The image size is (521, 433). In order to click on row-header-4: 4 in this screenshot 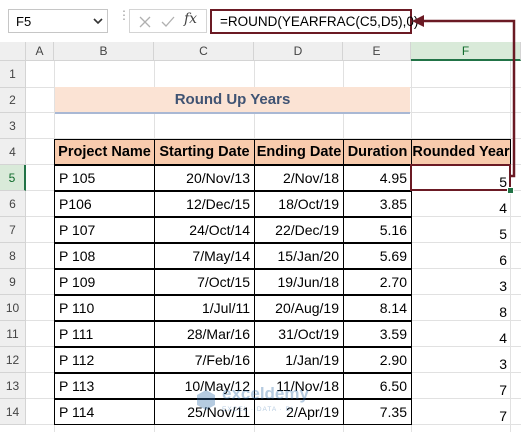, I will do `click(13, 152)`.